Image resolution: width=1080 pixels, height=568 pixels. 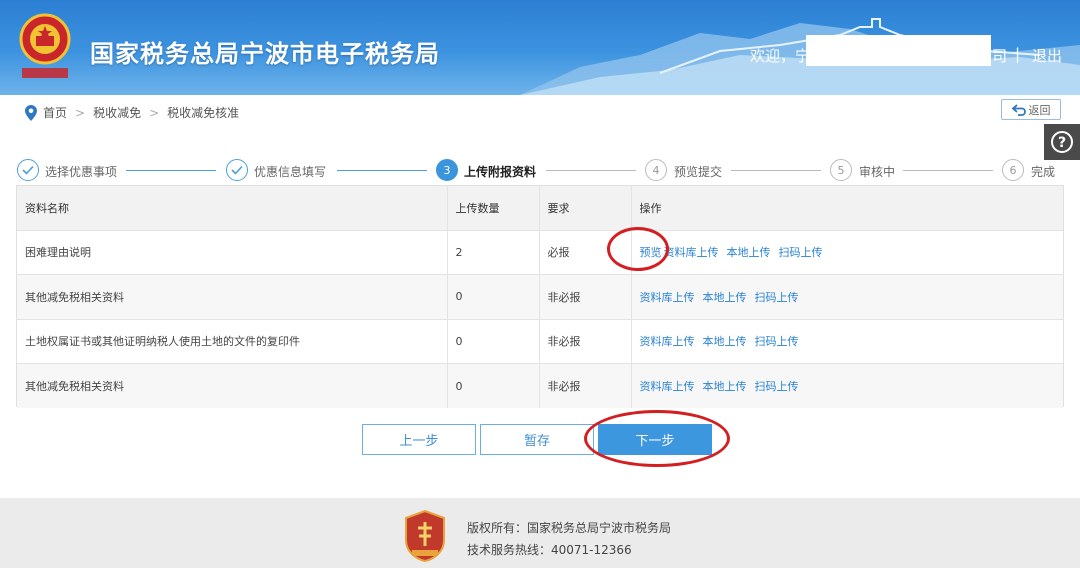 What do you see at coordinates (28, 170) in the screenshot?
I see `step-1-check-icon` at bounding box center [28, 170].